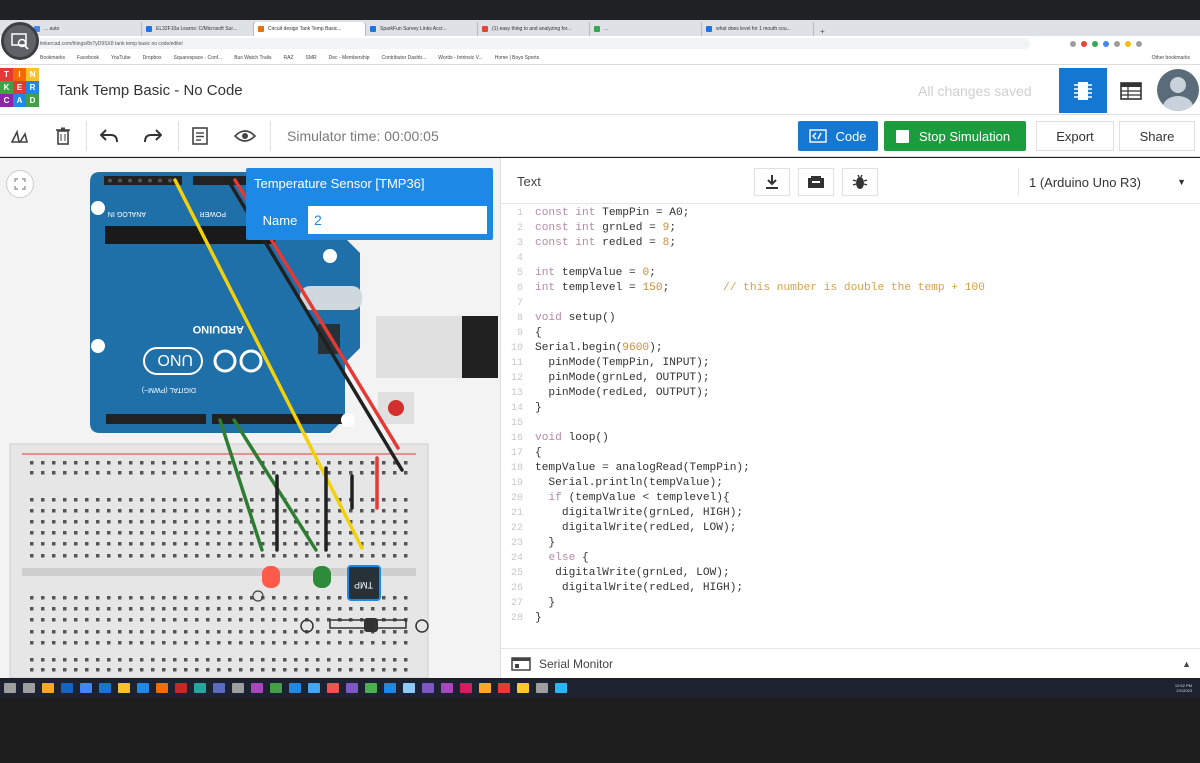 This screenshot has width=1200, height=763. Describe the element at coordinates (850, 528) in the screenshot. I see `code-line: 22 digitalWrite(redLed, LOW);` at that location.